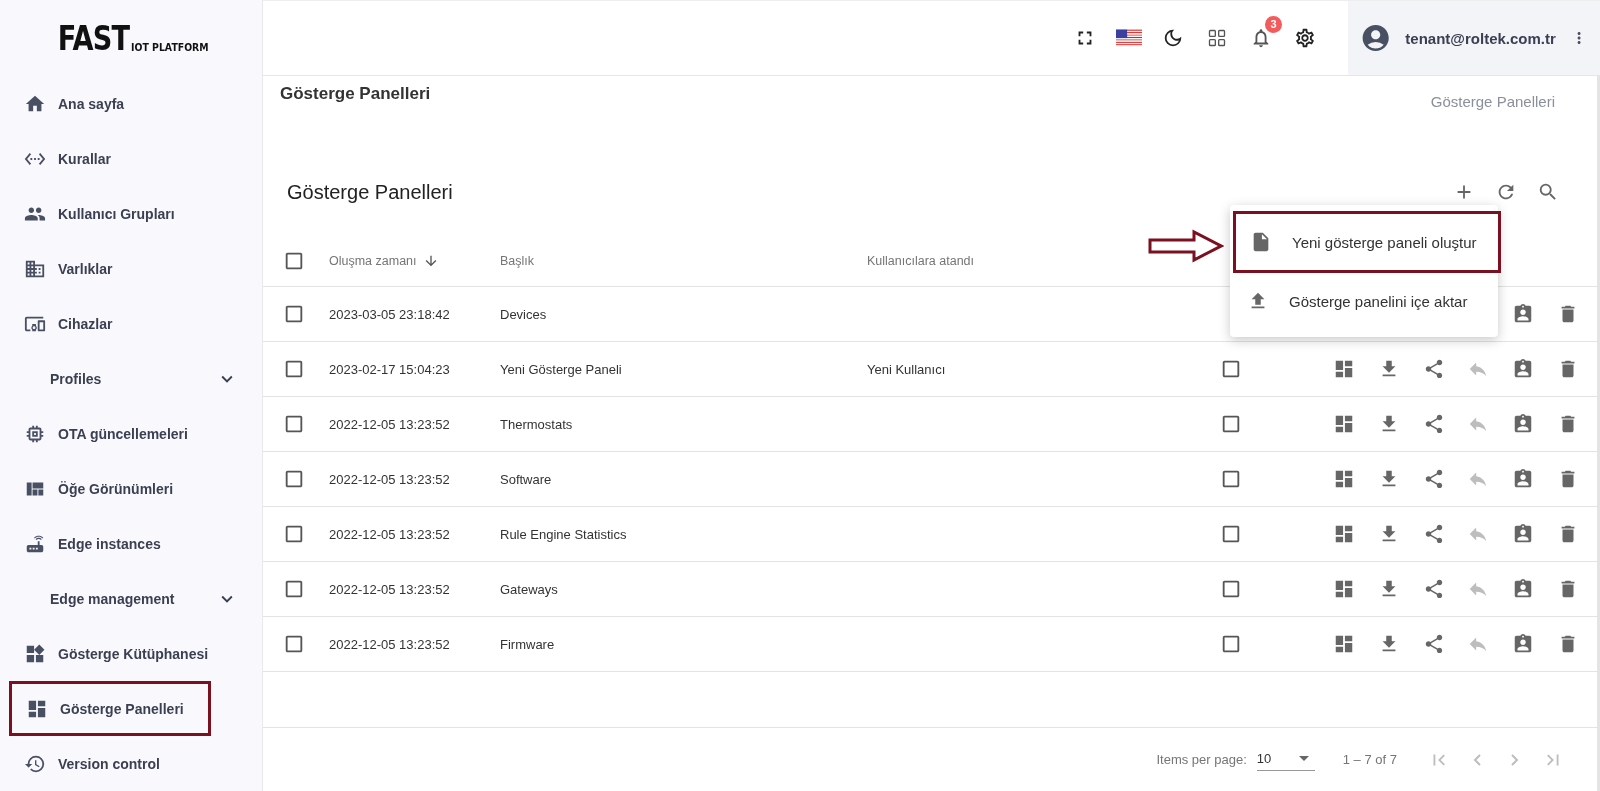 The height and width of the screenshot is (791, 1600). Describe the element at coordinates (131, 323) in the screenshot. I see `sidebar-item: Cihazlar` at that location.